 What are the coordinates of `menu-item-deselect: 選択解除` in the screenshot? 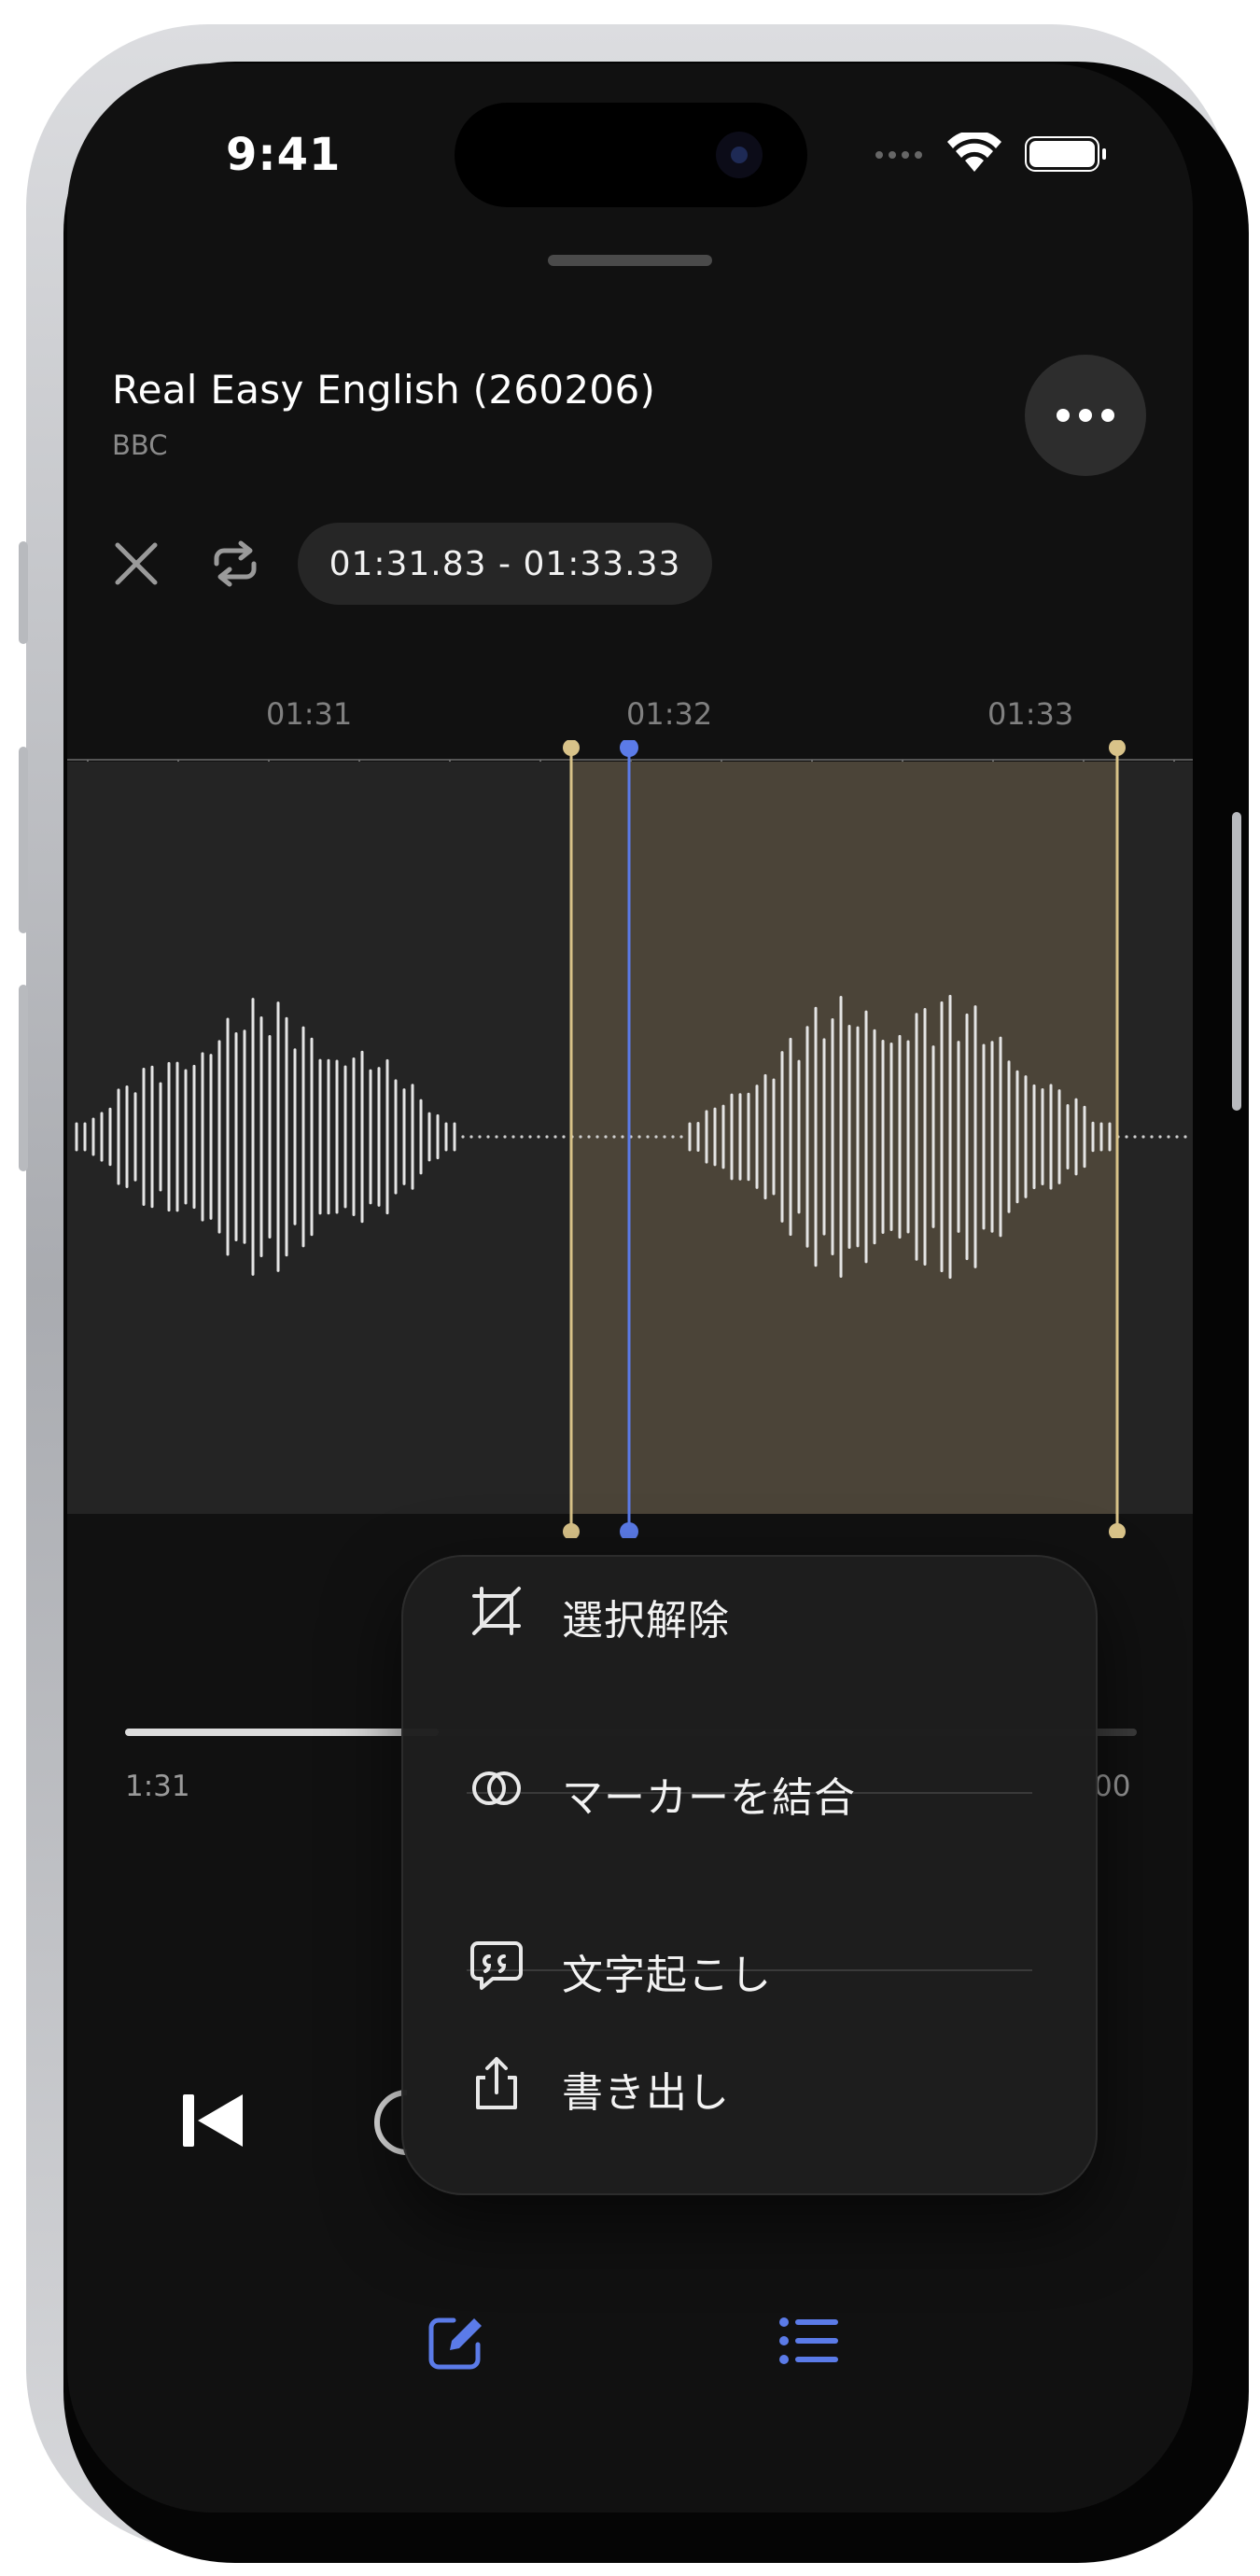 It's located at (749, 1611).